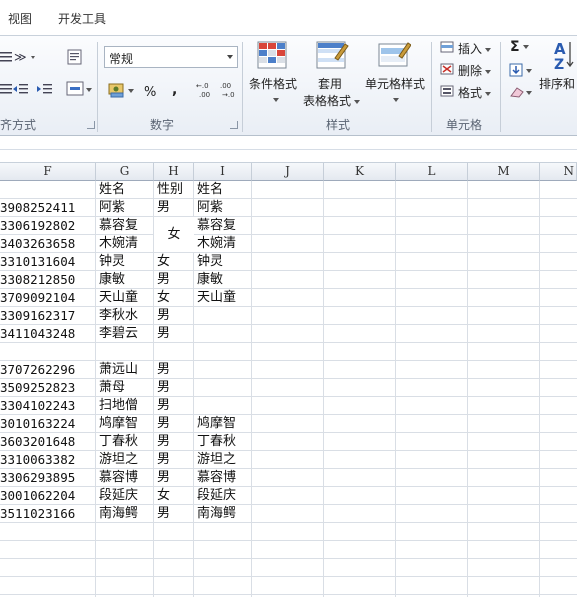  What do you see at coordinates (27, 57) in the screenshot?
I see `text-orientation-icon: ≫` at bounding box center [27, 57].